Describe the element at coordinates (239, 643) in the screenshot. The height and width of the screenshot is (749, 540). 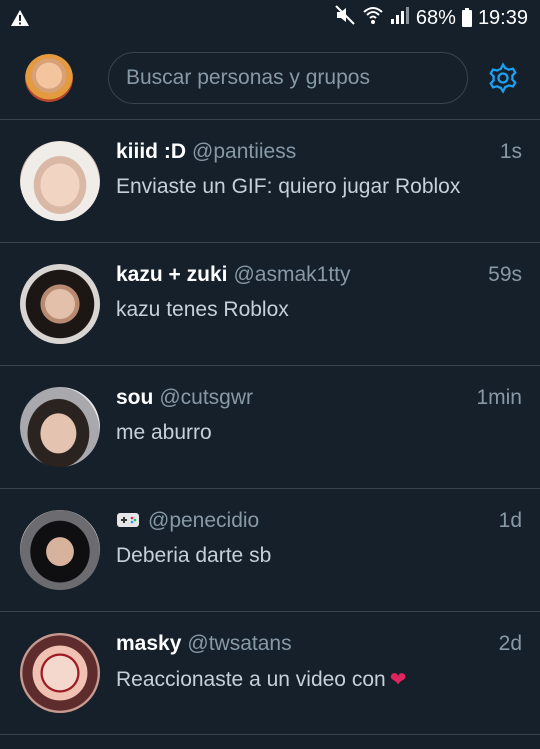
I see `sender-handle: @twsatans` at that location.